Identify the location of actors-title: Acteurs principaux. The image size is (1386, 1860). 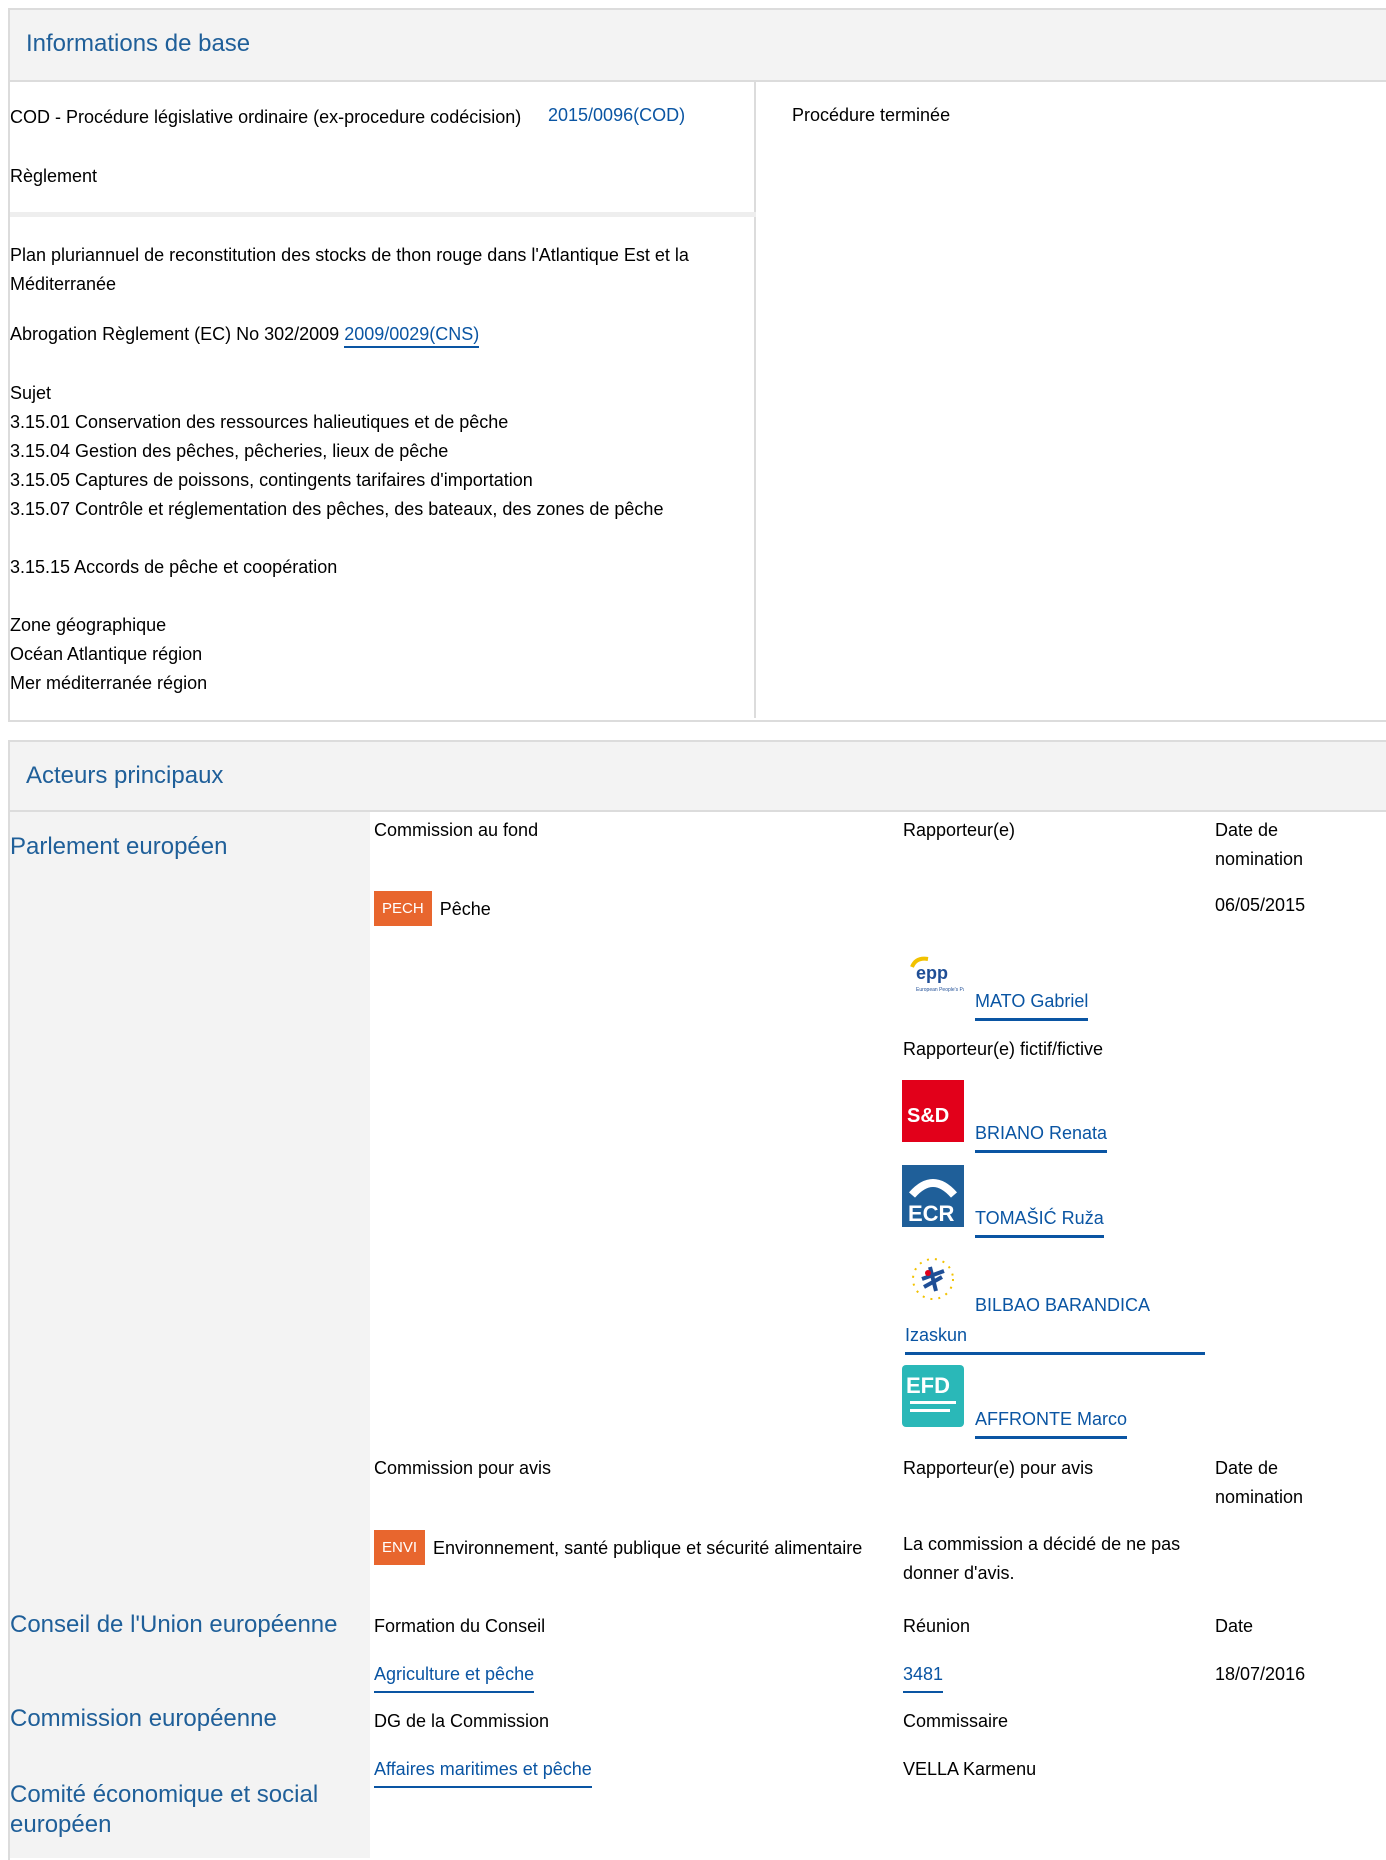
(125, 775).